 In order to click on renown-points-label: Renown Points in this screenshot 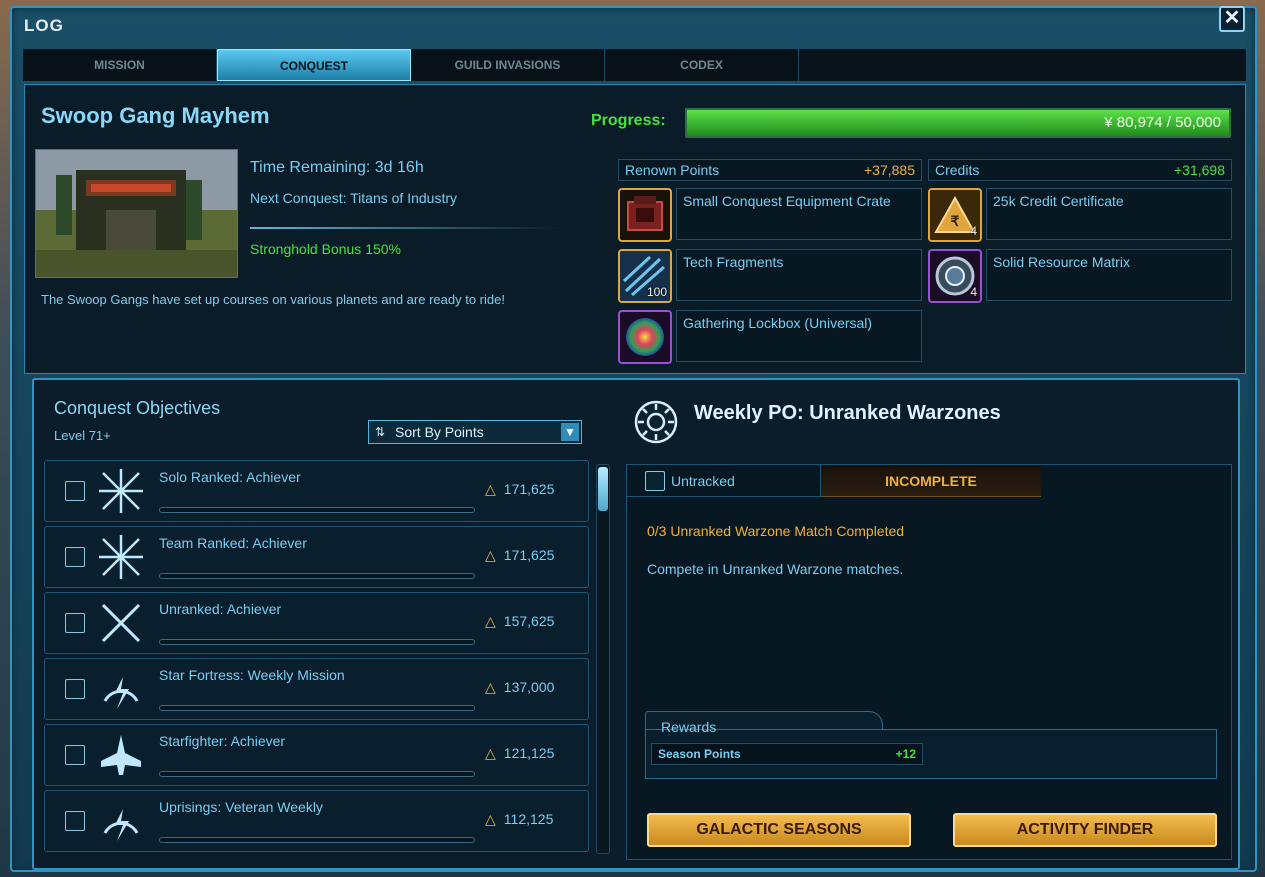, I will do `click(672, 170)`.